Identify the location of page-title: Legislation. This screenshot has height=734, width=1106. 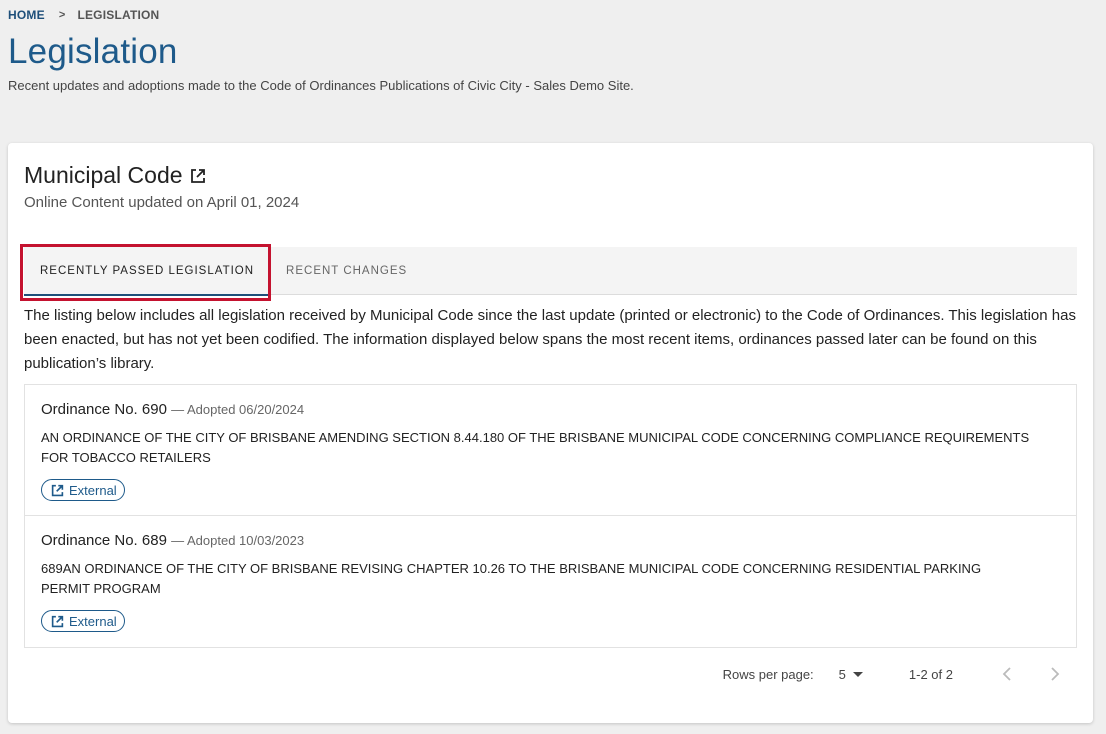
(93, 51).